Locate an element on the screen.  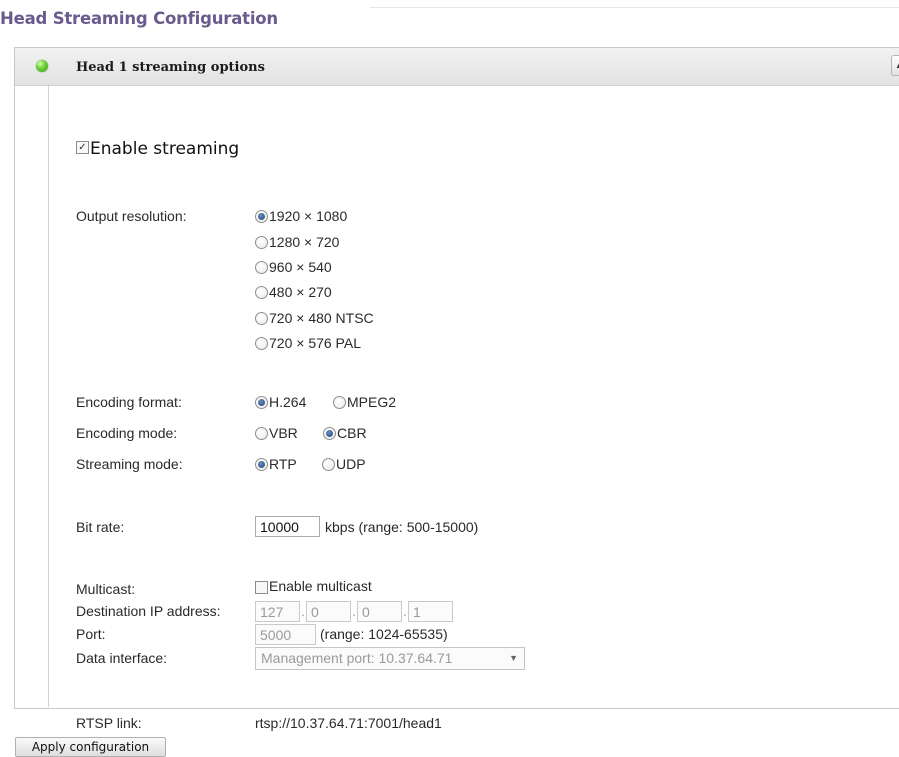
encoding-mode-vbr: VBR is located at coordinates (276, 433).